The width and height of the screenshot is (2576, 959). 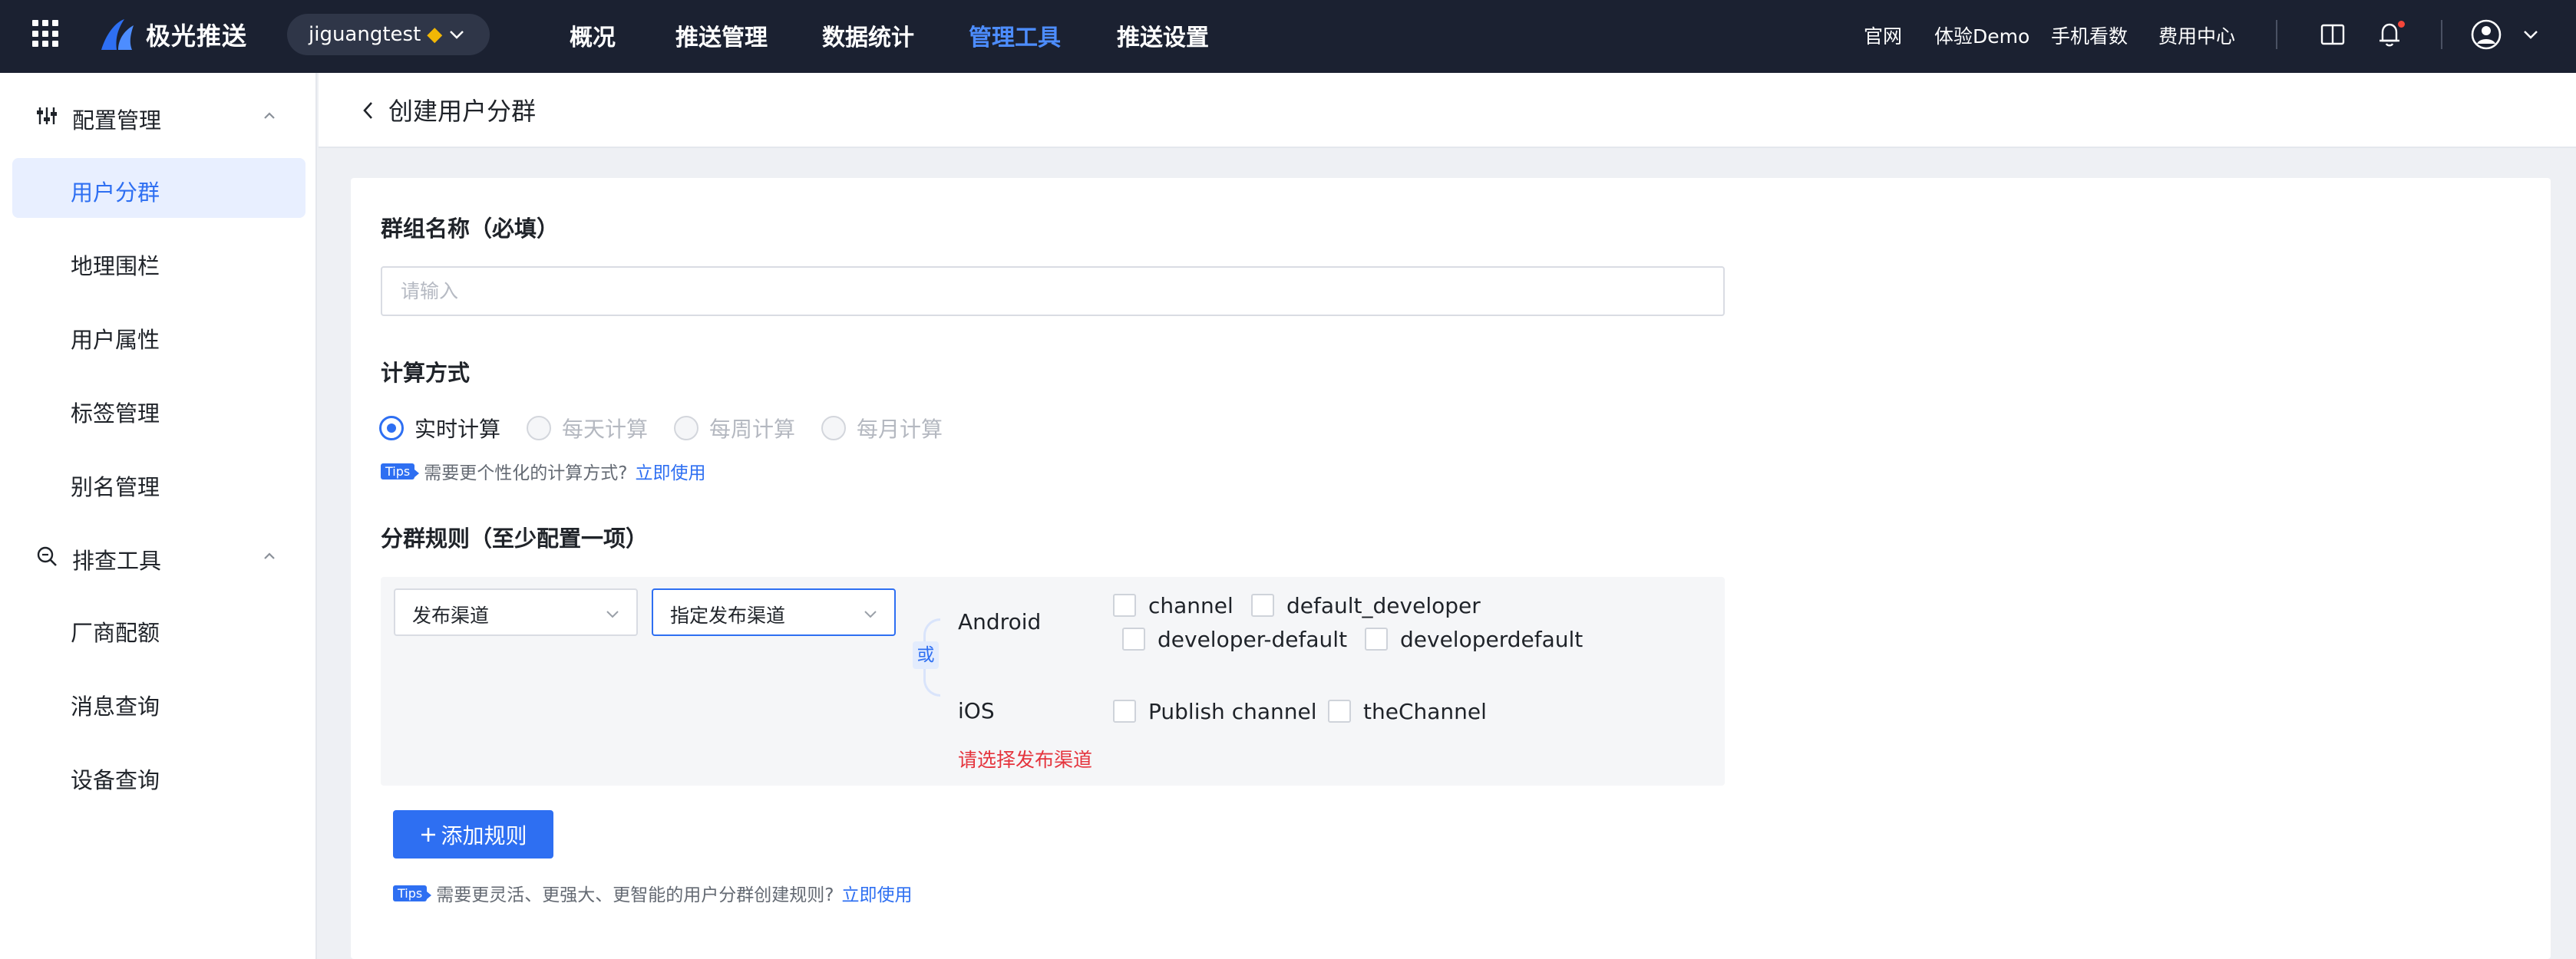 What do you see at coordinates (470, 229) in the screenshot?
I see `group-name-label: 群组名称（必填）` at bounding box center [470, 229].